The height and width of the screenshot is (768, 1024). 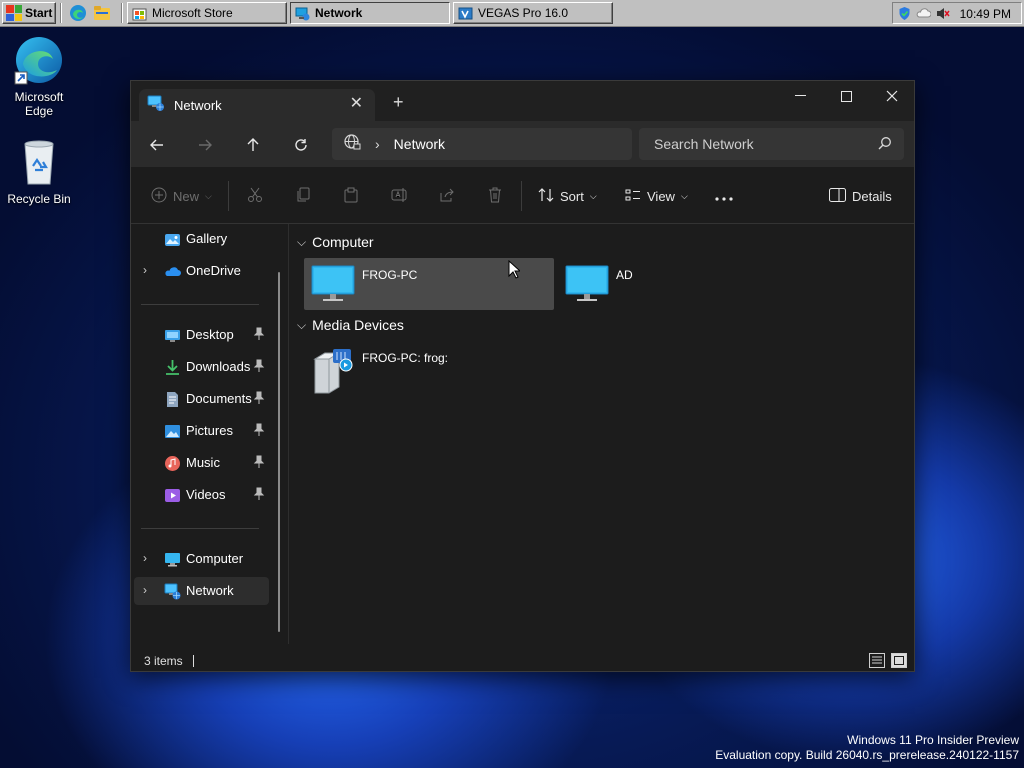 I want to click on details-view-toggle, so click(x=877, y=660).